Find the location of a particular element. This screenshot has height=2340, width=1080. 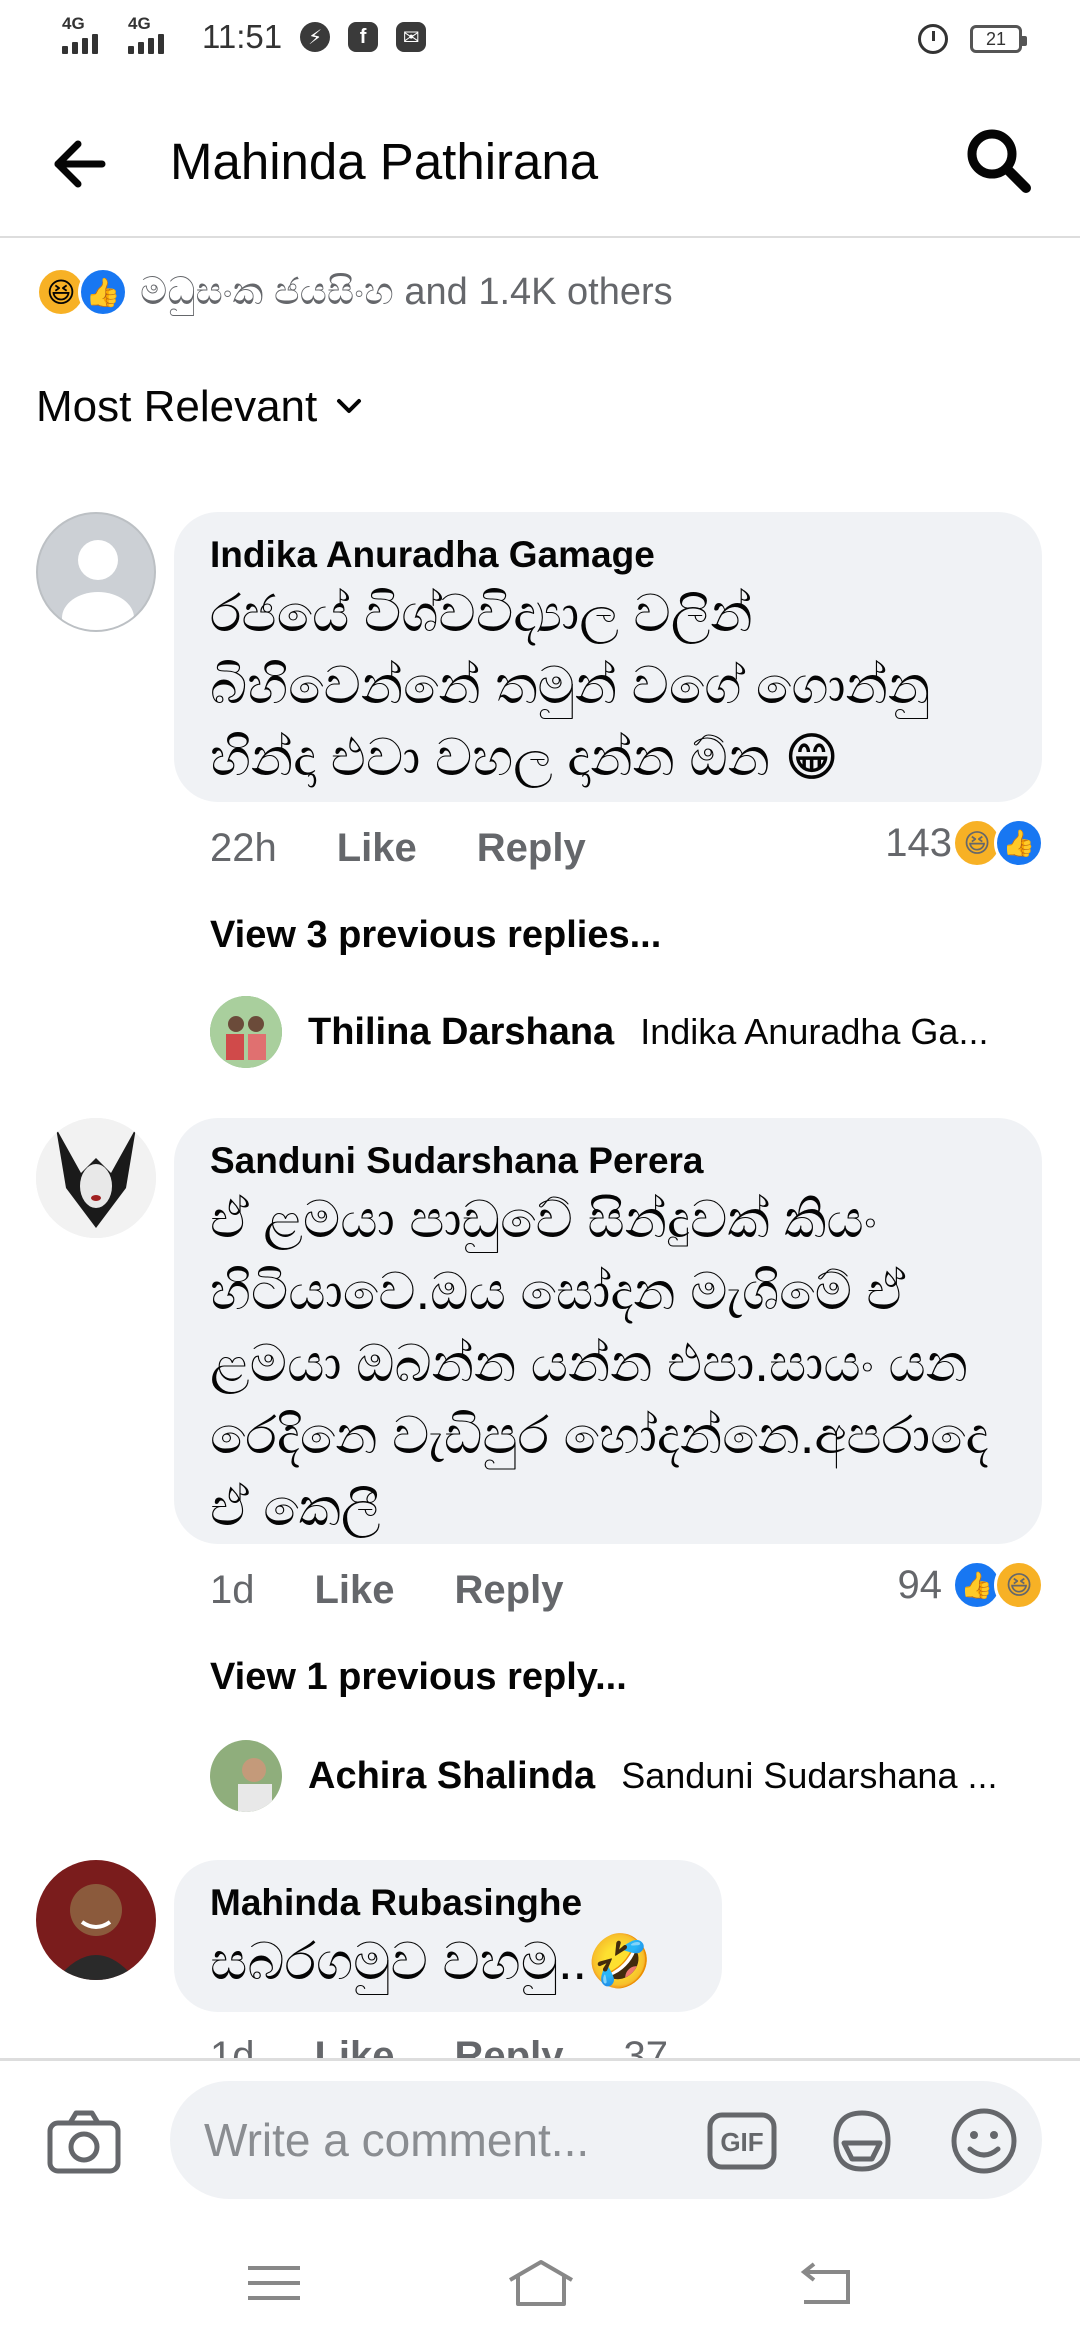

gif-button: GIF is located at coordinates (742, 2141).